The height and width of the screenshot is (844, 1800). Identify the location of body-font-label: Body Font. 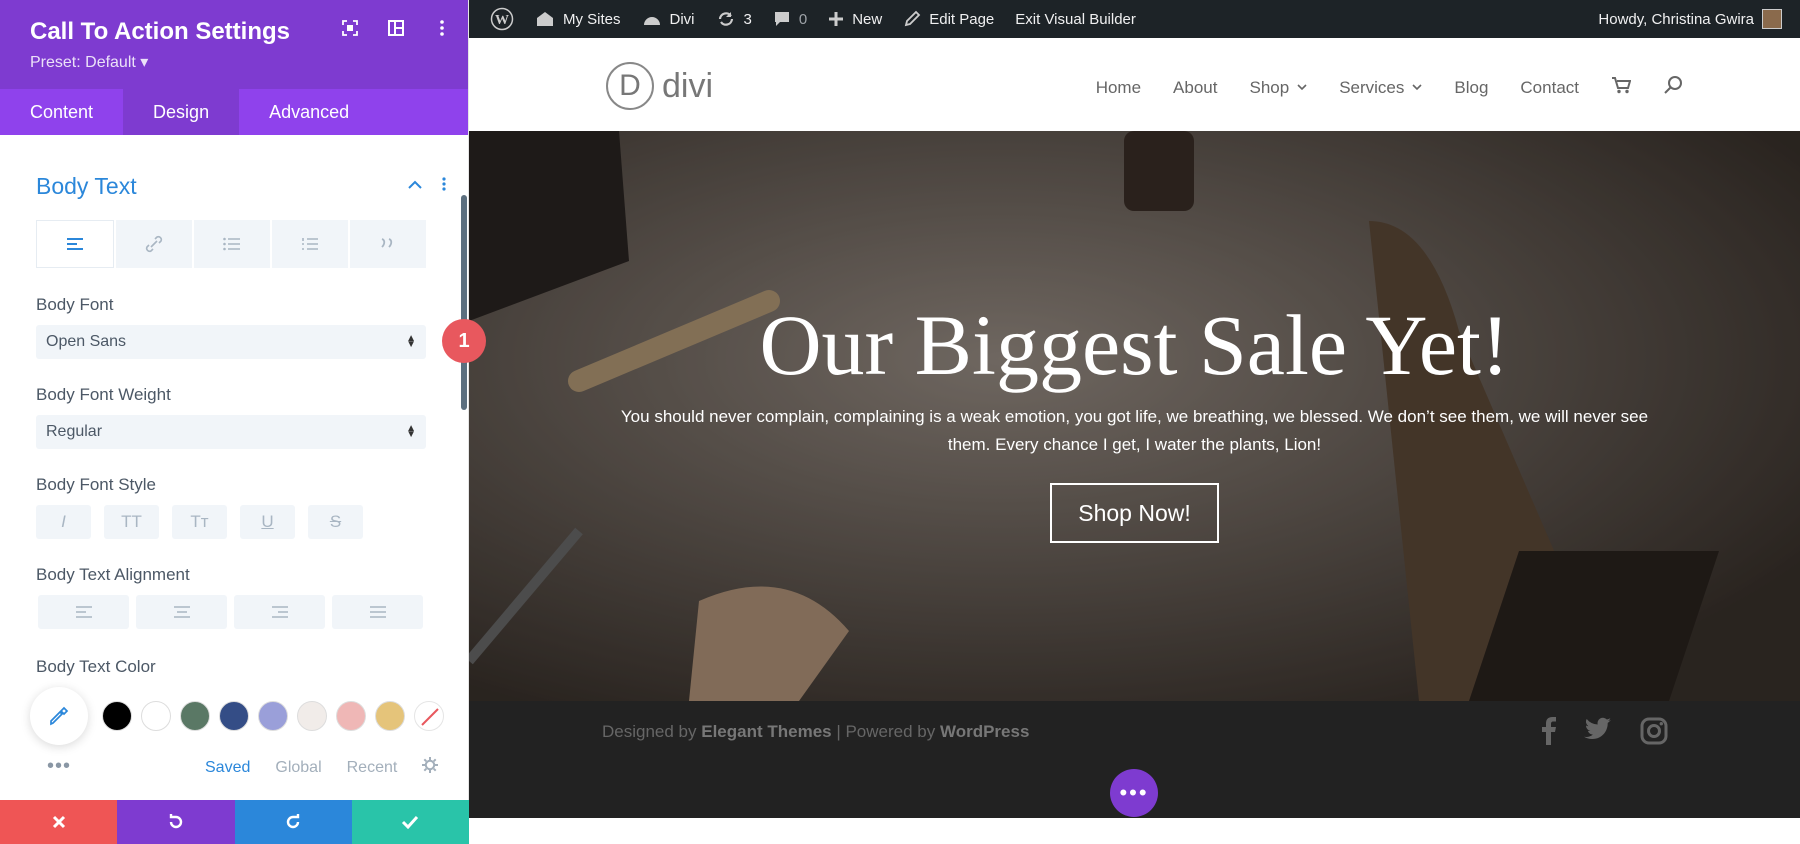
(75, 304).